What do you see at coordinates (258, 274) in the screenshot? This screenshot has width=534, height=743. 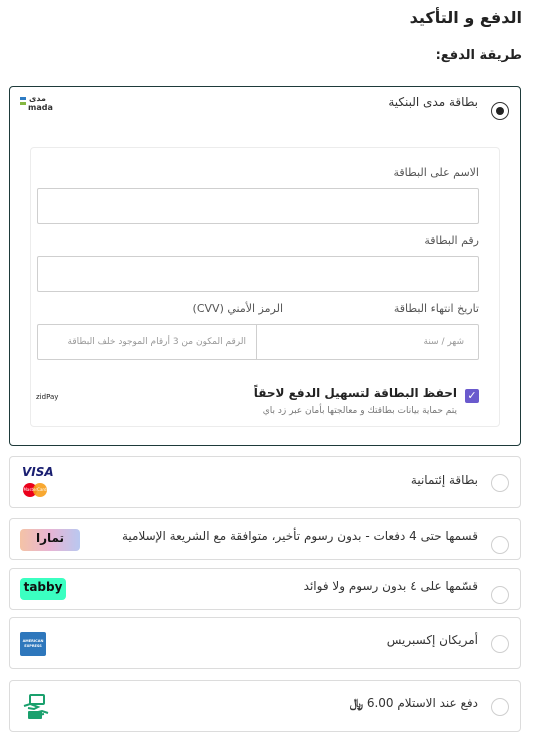 I see `card-number-input` at bounding box center [258, 274].